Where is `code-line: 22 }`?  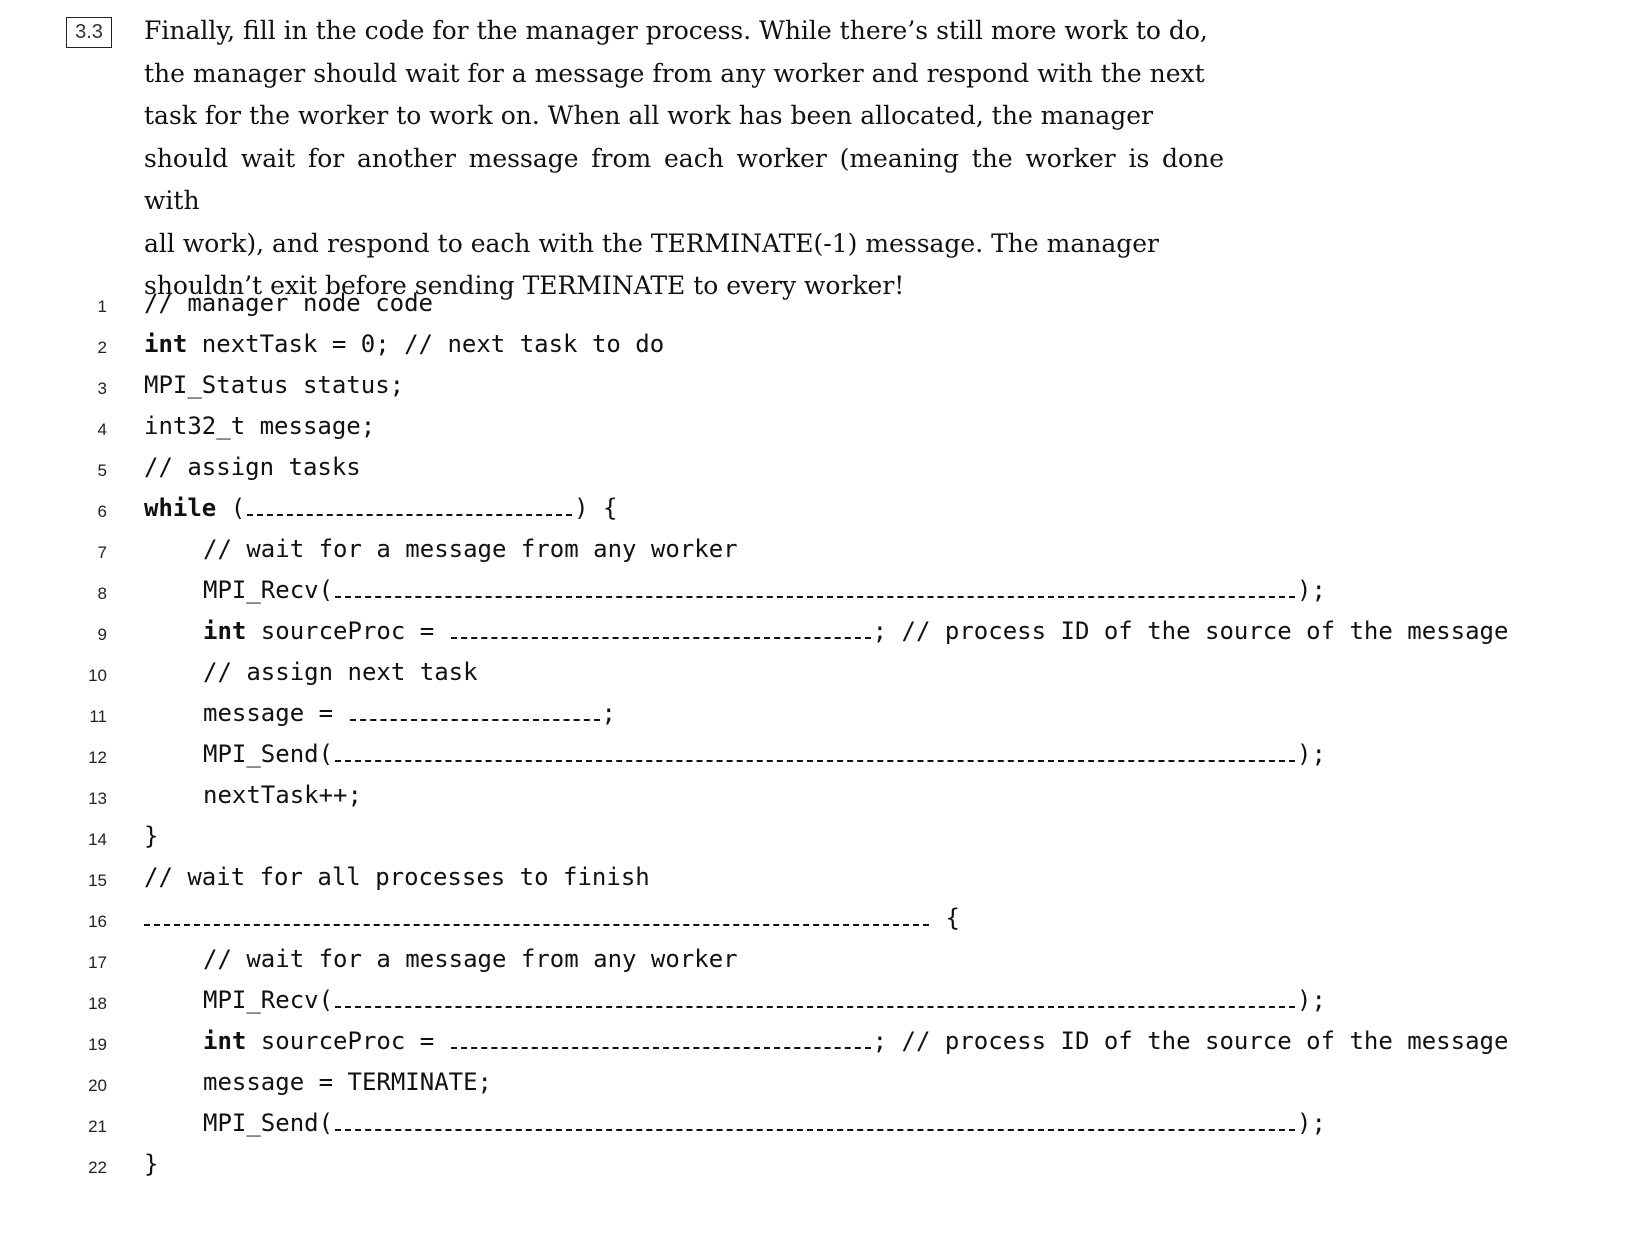 code-line: 22 } is located at coordinates (817, 1167).